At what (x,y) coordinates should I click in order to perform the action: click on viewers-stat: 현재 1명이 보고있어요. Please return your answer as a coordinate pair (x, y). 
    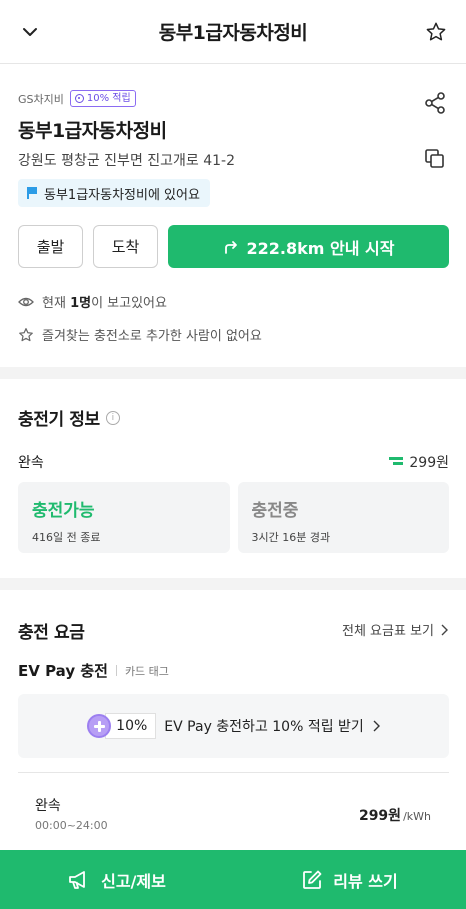
    Looking at the image, I should click on (92, 301).